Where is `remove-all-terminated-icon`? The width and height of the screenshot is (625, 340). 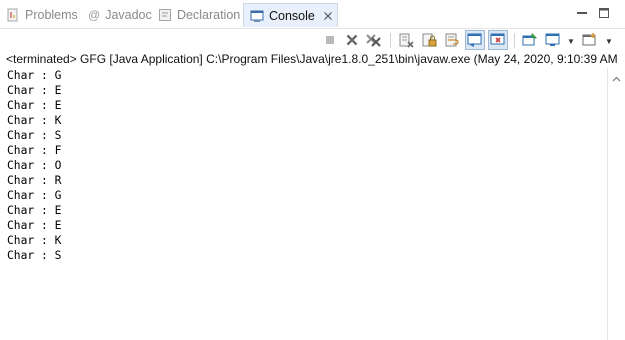
remove-all-terminated-icon is located at coordinates (374, 40).